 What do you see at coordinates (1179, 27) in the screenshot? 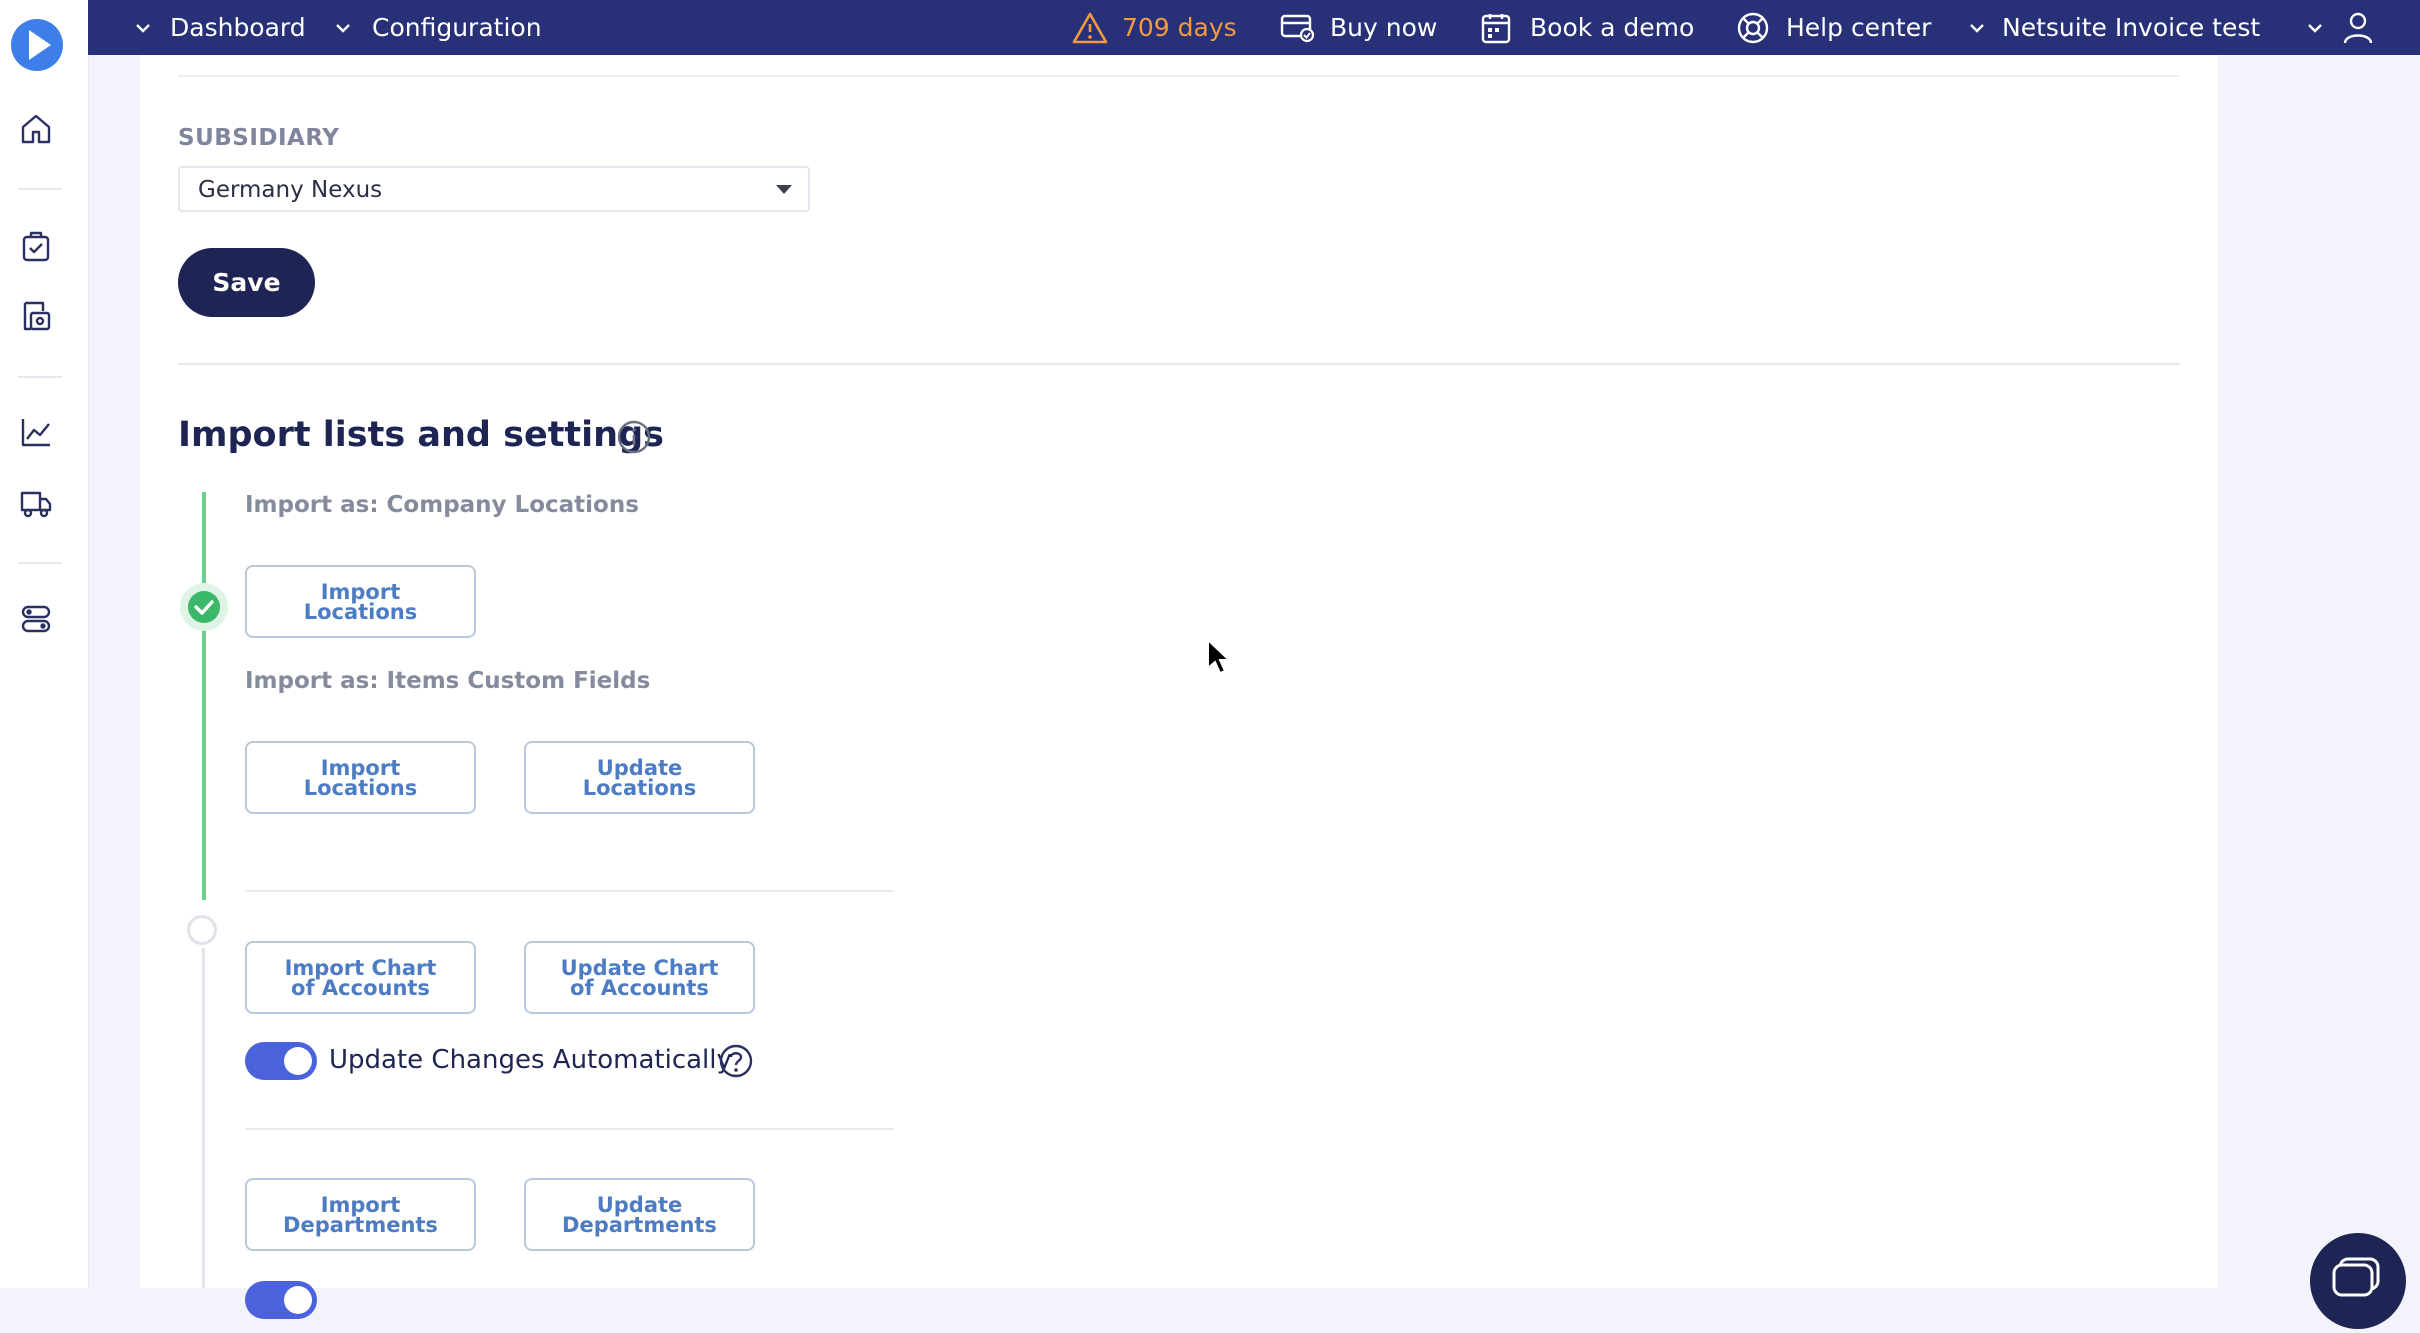
I see `trial-days-label: 709 days` at bounding box center [1179, 27].